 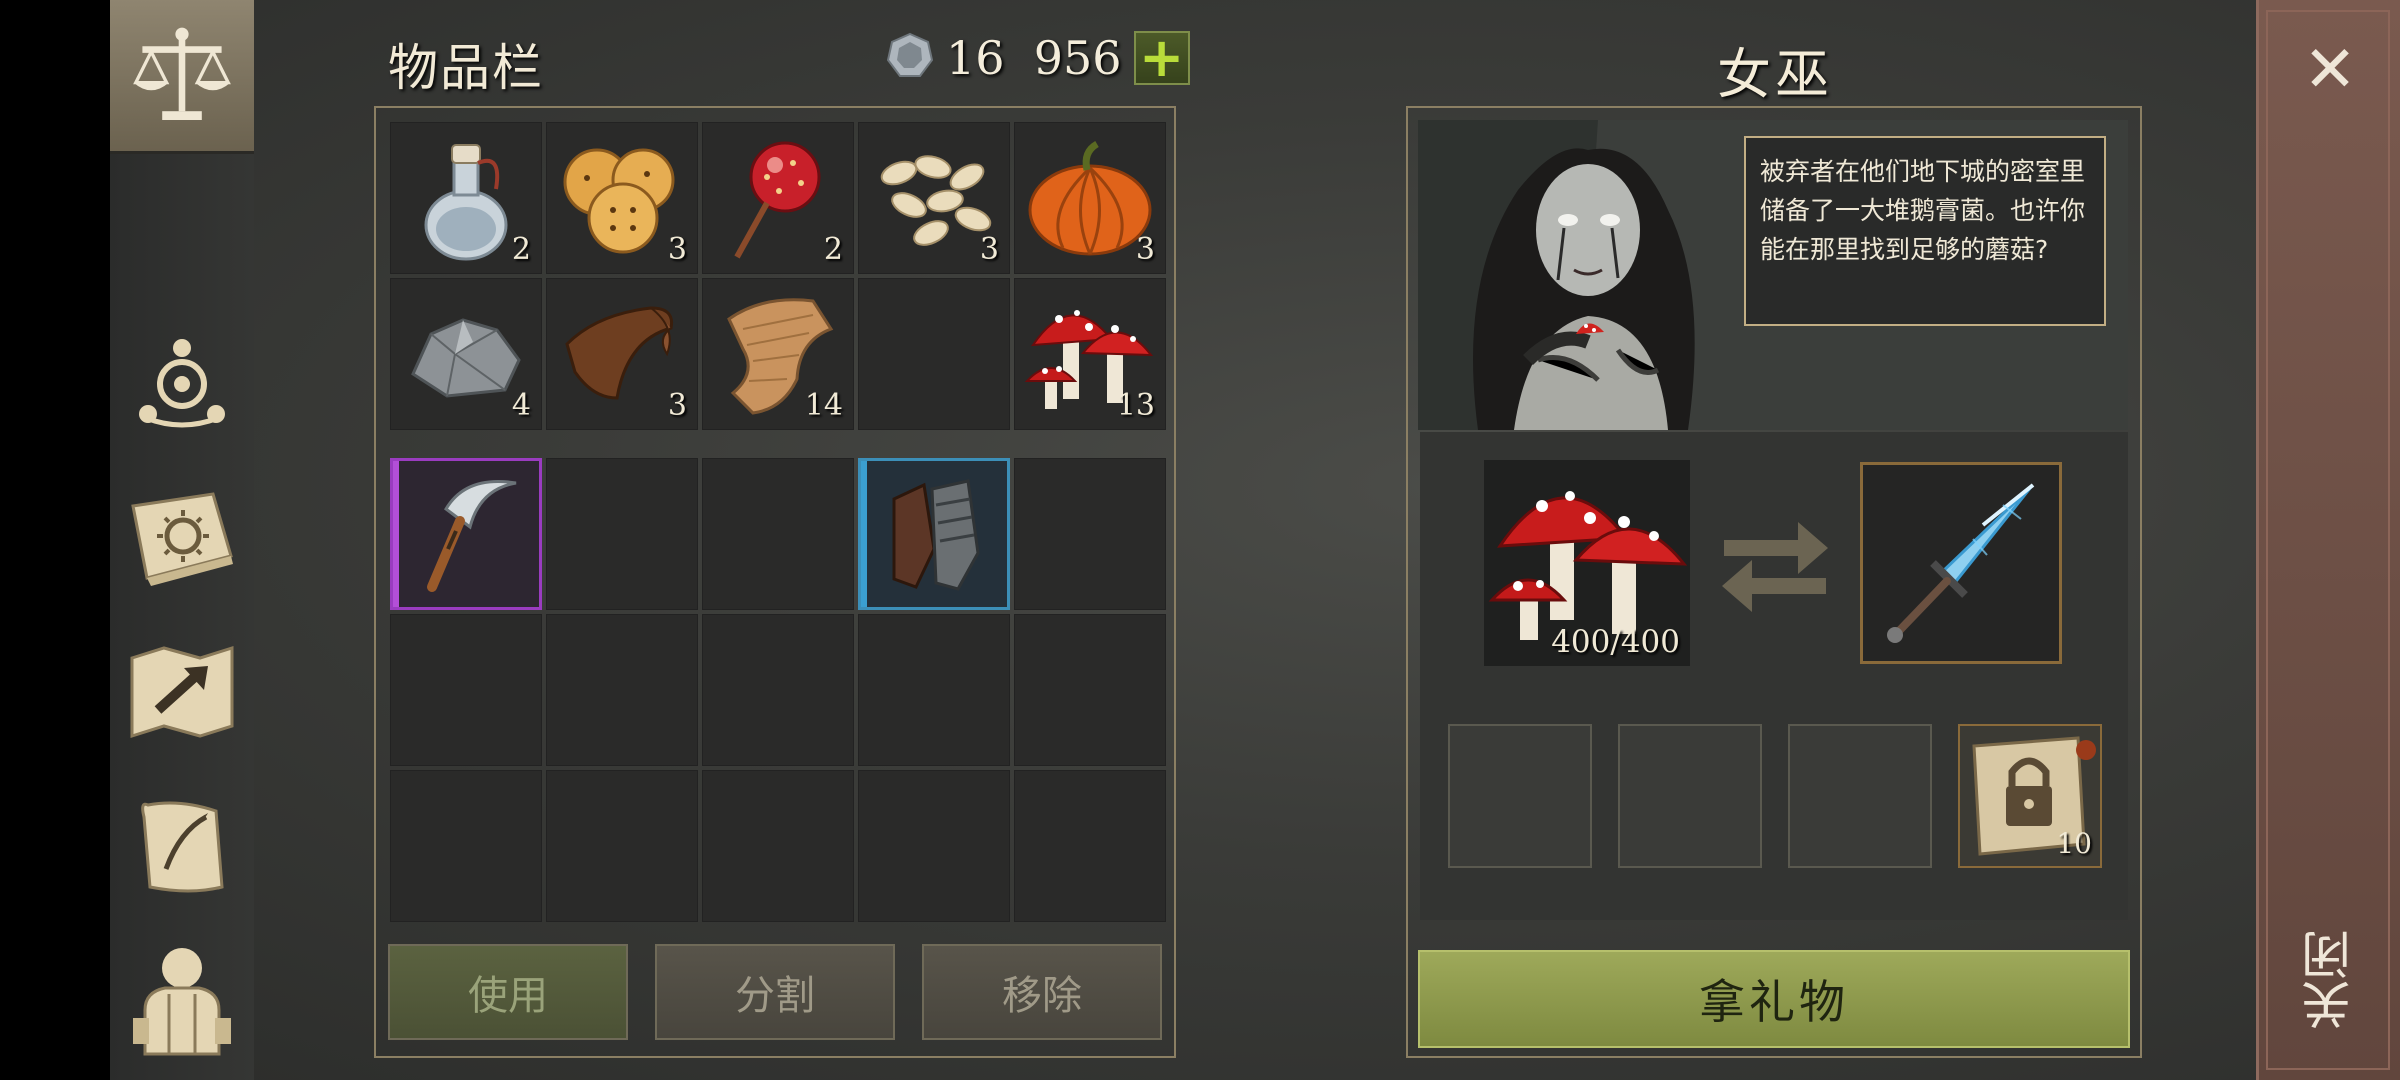 I want to click on item-count: 10, so click(x=2074, y=843).